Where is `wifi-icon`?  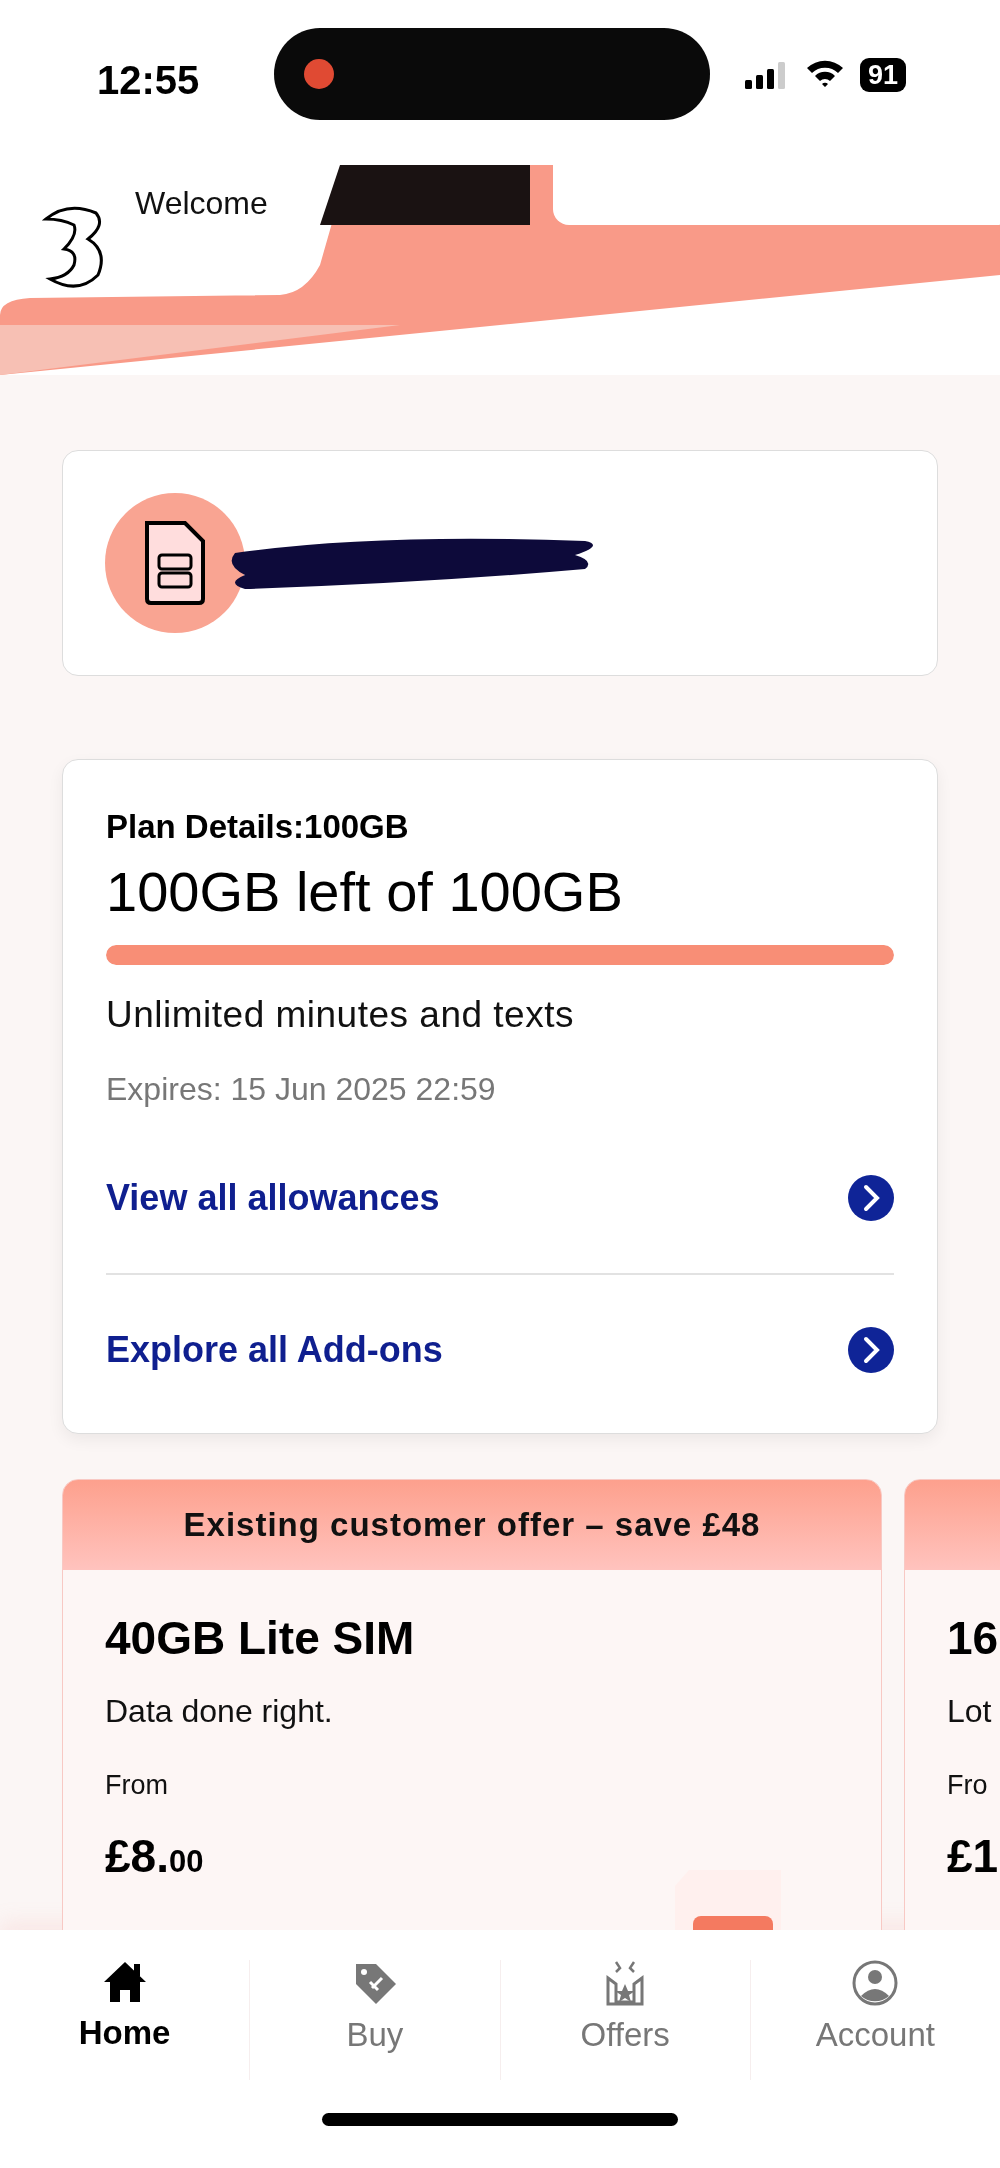 wifi-icon is located at coordinates (825, 73).